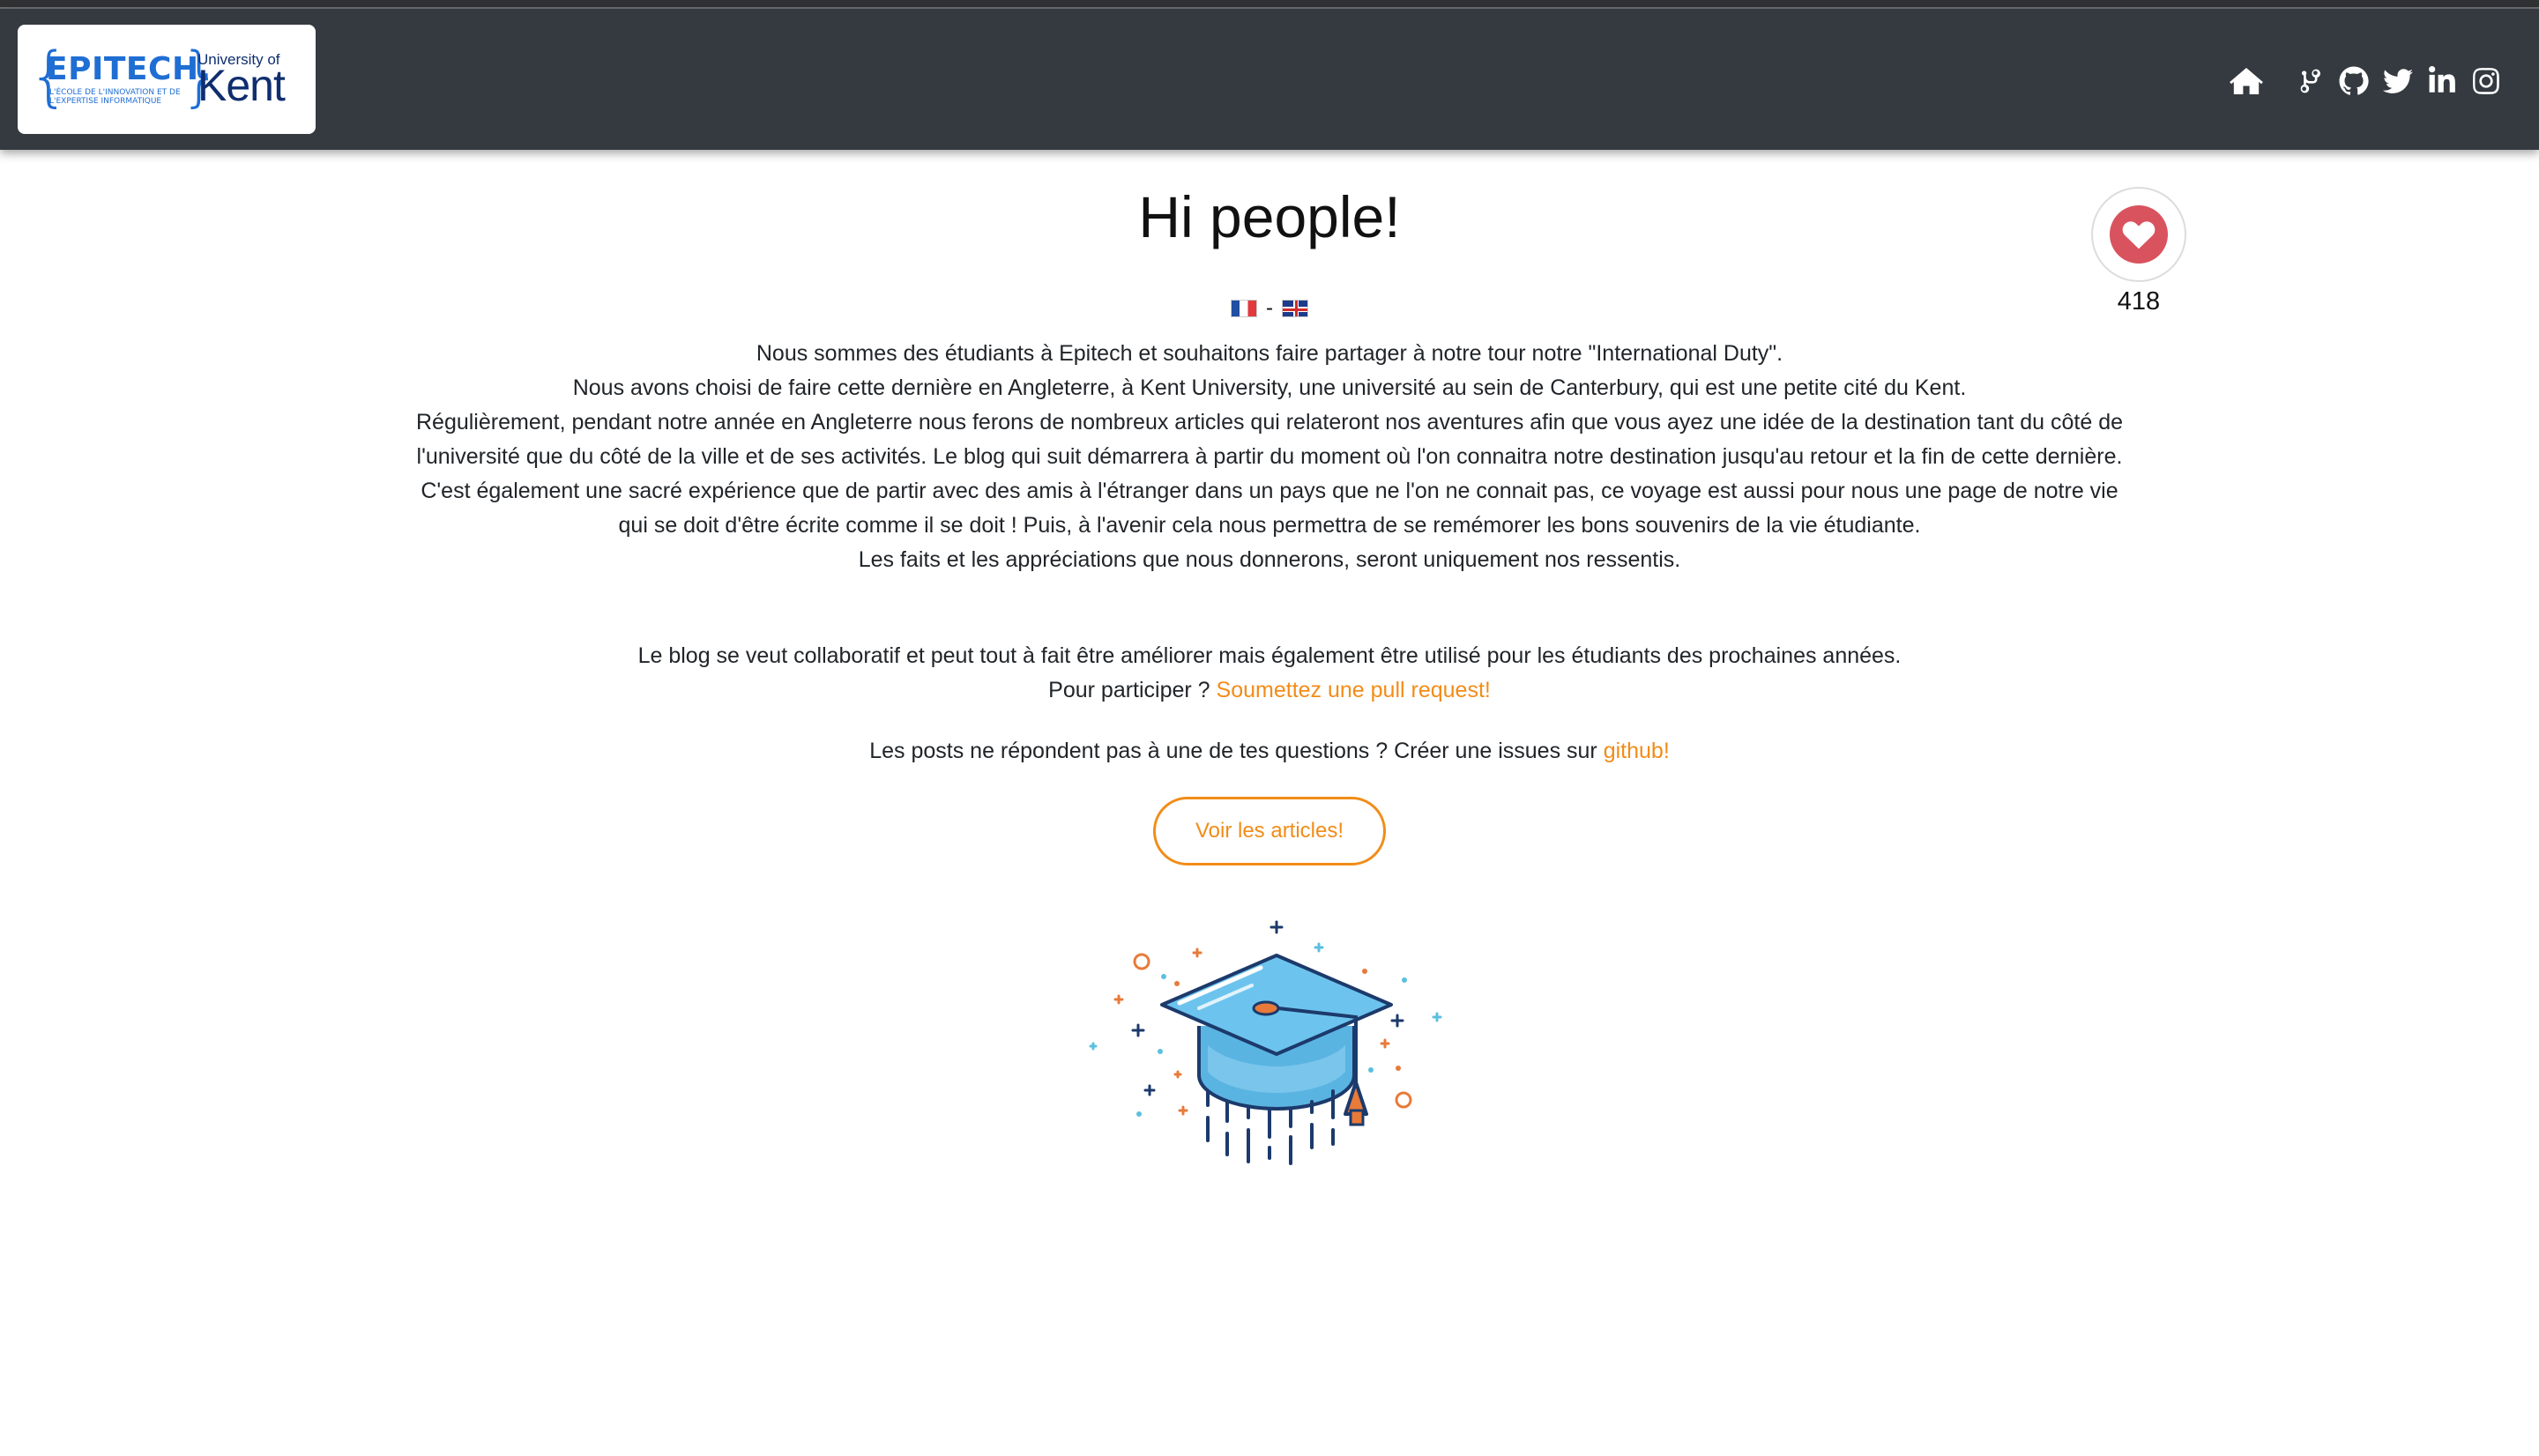 The height and width of the screenshot is (1456, 2539). What do you see at coordinates (1637, 751) in the screenshot?
I see `github-link: github!` at bounding box center [1637, 751].